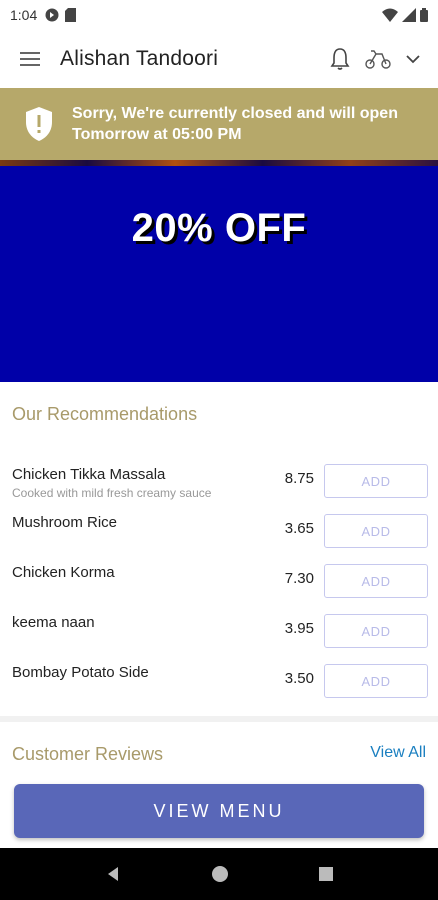 This screenshot has width=438, height=900. I want to click on item-price: 3.50, so click(299, 678).